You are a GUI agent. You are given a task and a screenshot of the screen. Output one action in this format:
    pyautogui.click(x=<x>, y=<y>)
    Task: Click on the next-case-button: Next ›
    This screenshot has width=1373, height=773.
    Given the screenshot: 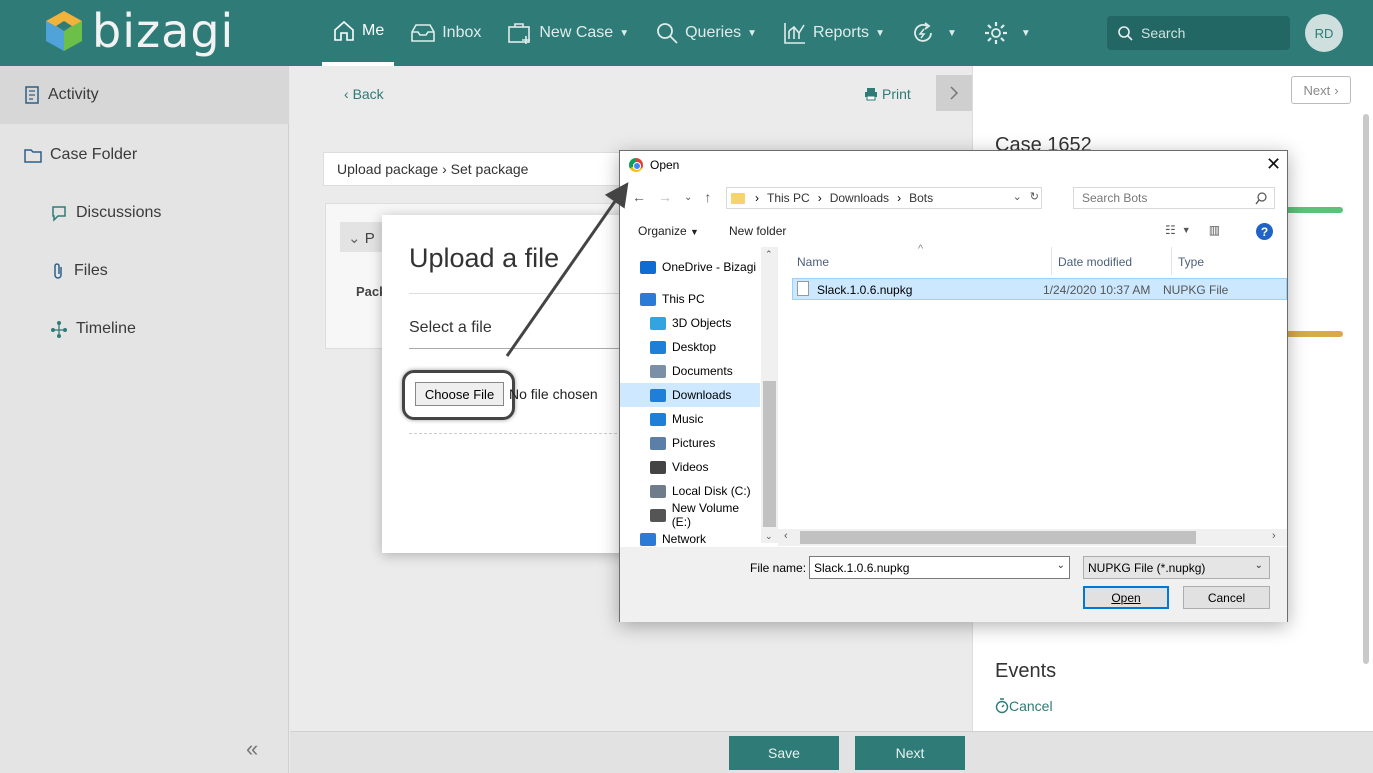 What is the action you would take?
    pyautogui.click(x=1321, y=90)
    